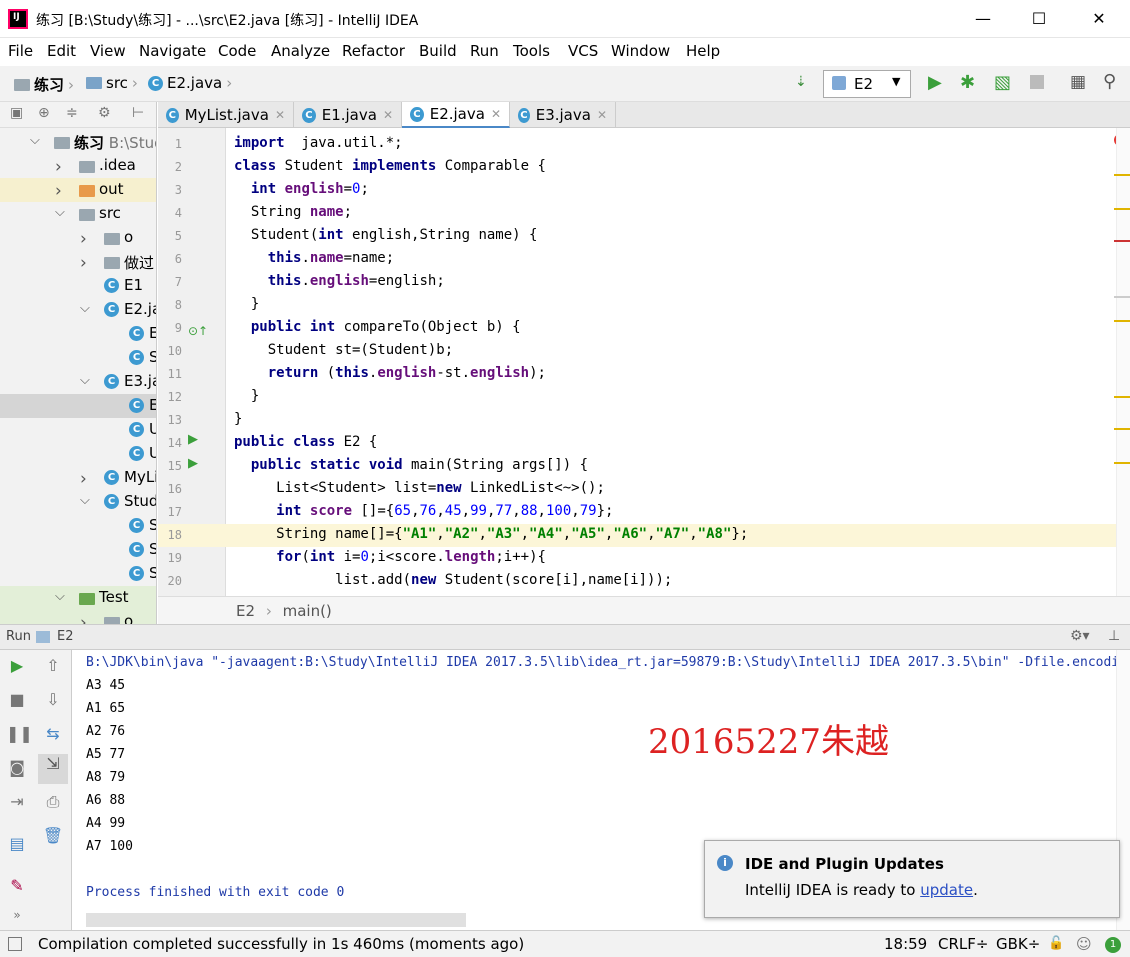 This screenshot has height=957, width=1130. What do you see at coordinates (20, 51) in the screenshot?
I see `menu-file: File` at bounding box center [20, 51].